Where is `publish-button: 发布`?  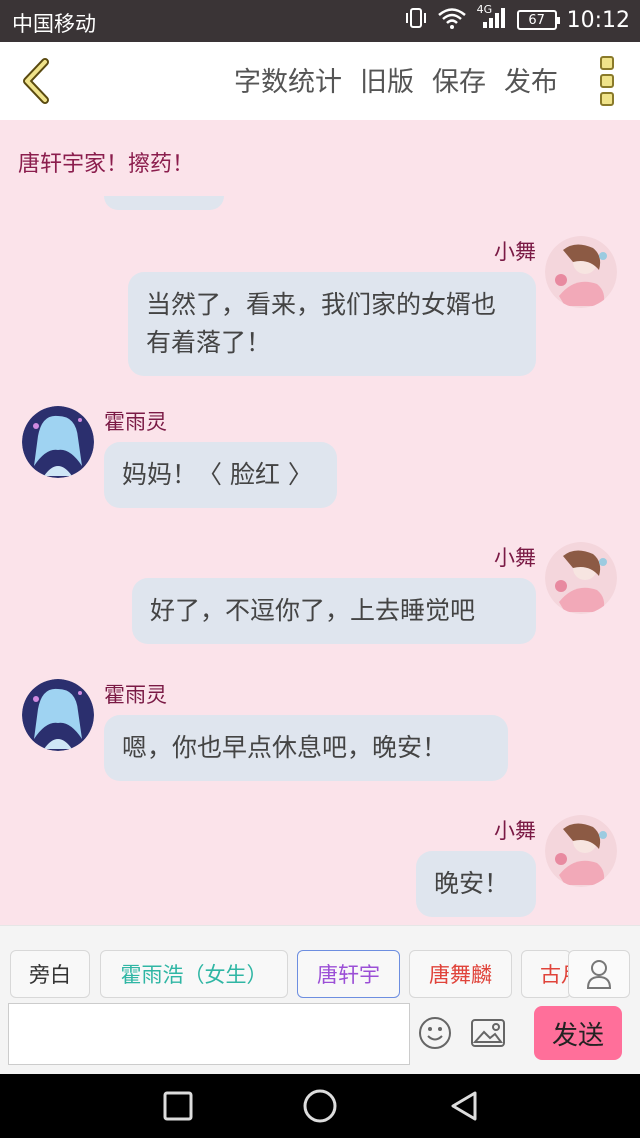
publish-button: 发布 is located at coordinates (531, 79).